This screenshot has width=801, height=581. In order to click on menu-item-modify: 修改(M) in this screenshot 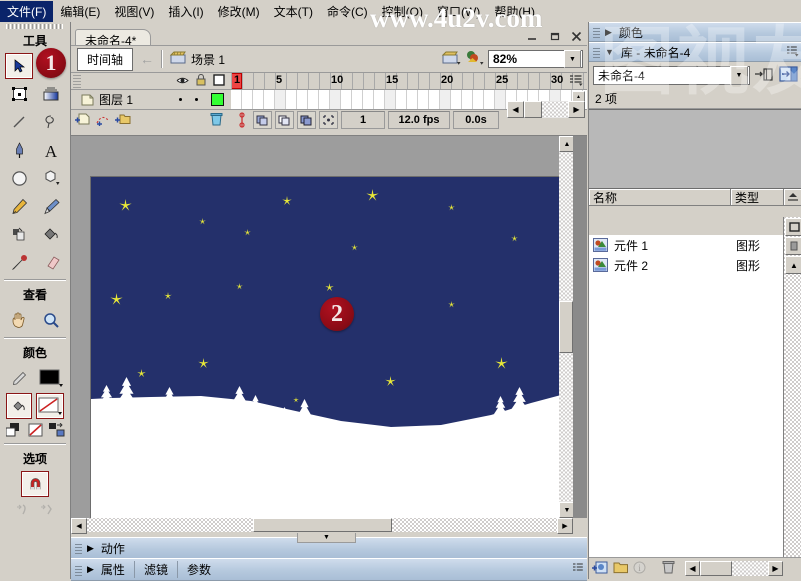, I will do `click(239, 11)`.